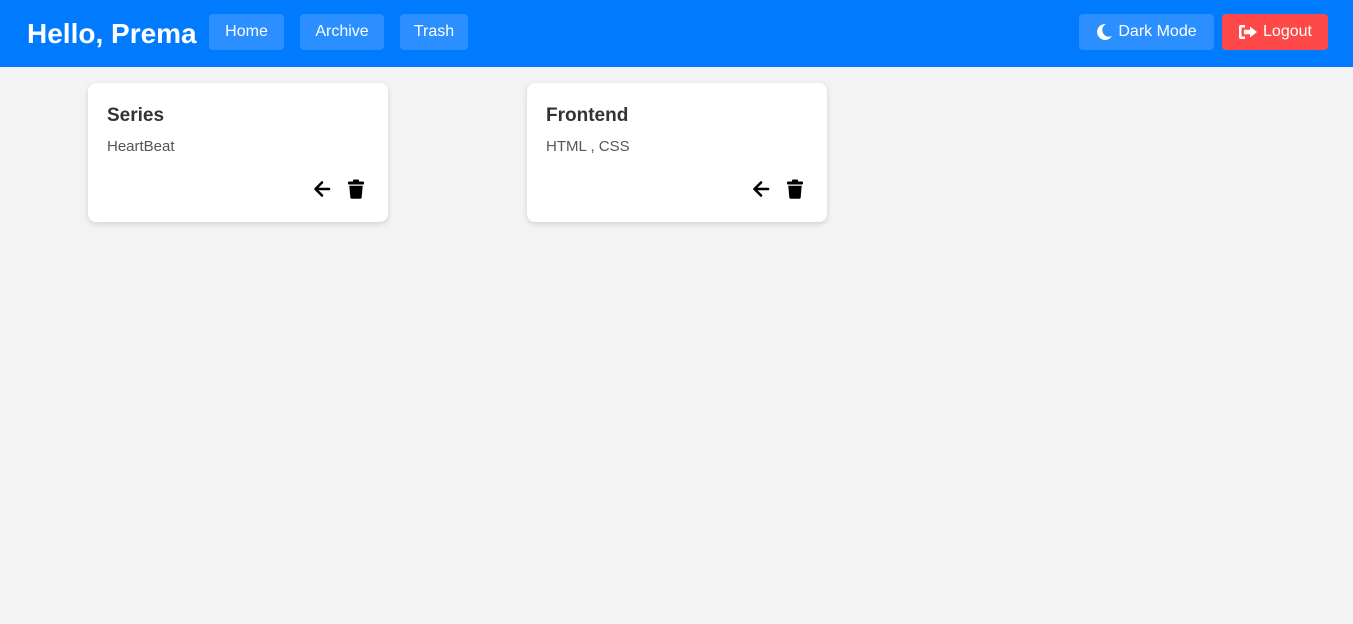  Describe the element at coordinates (1104, 32) in the screenshot. I see `moon-icon` at that location.